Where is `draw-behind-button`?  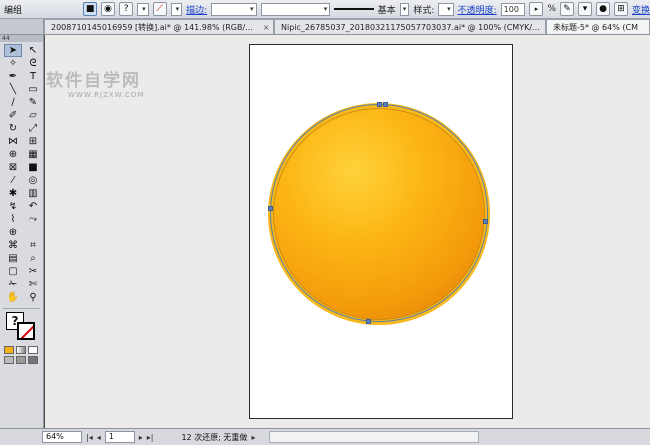 draw-behind-button is located at coordinates (21, 360).